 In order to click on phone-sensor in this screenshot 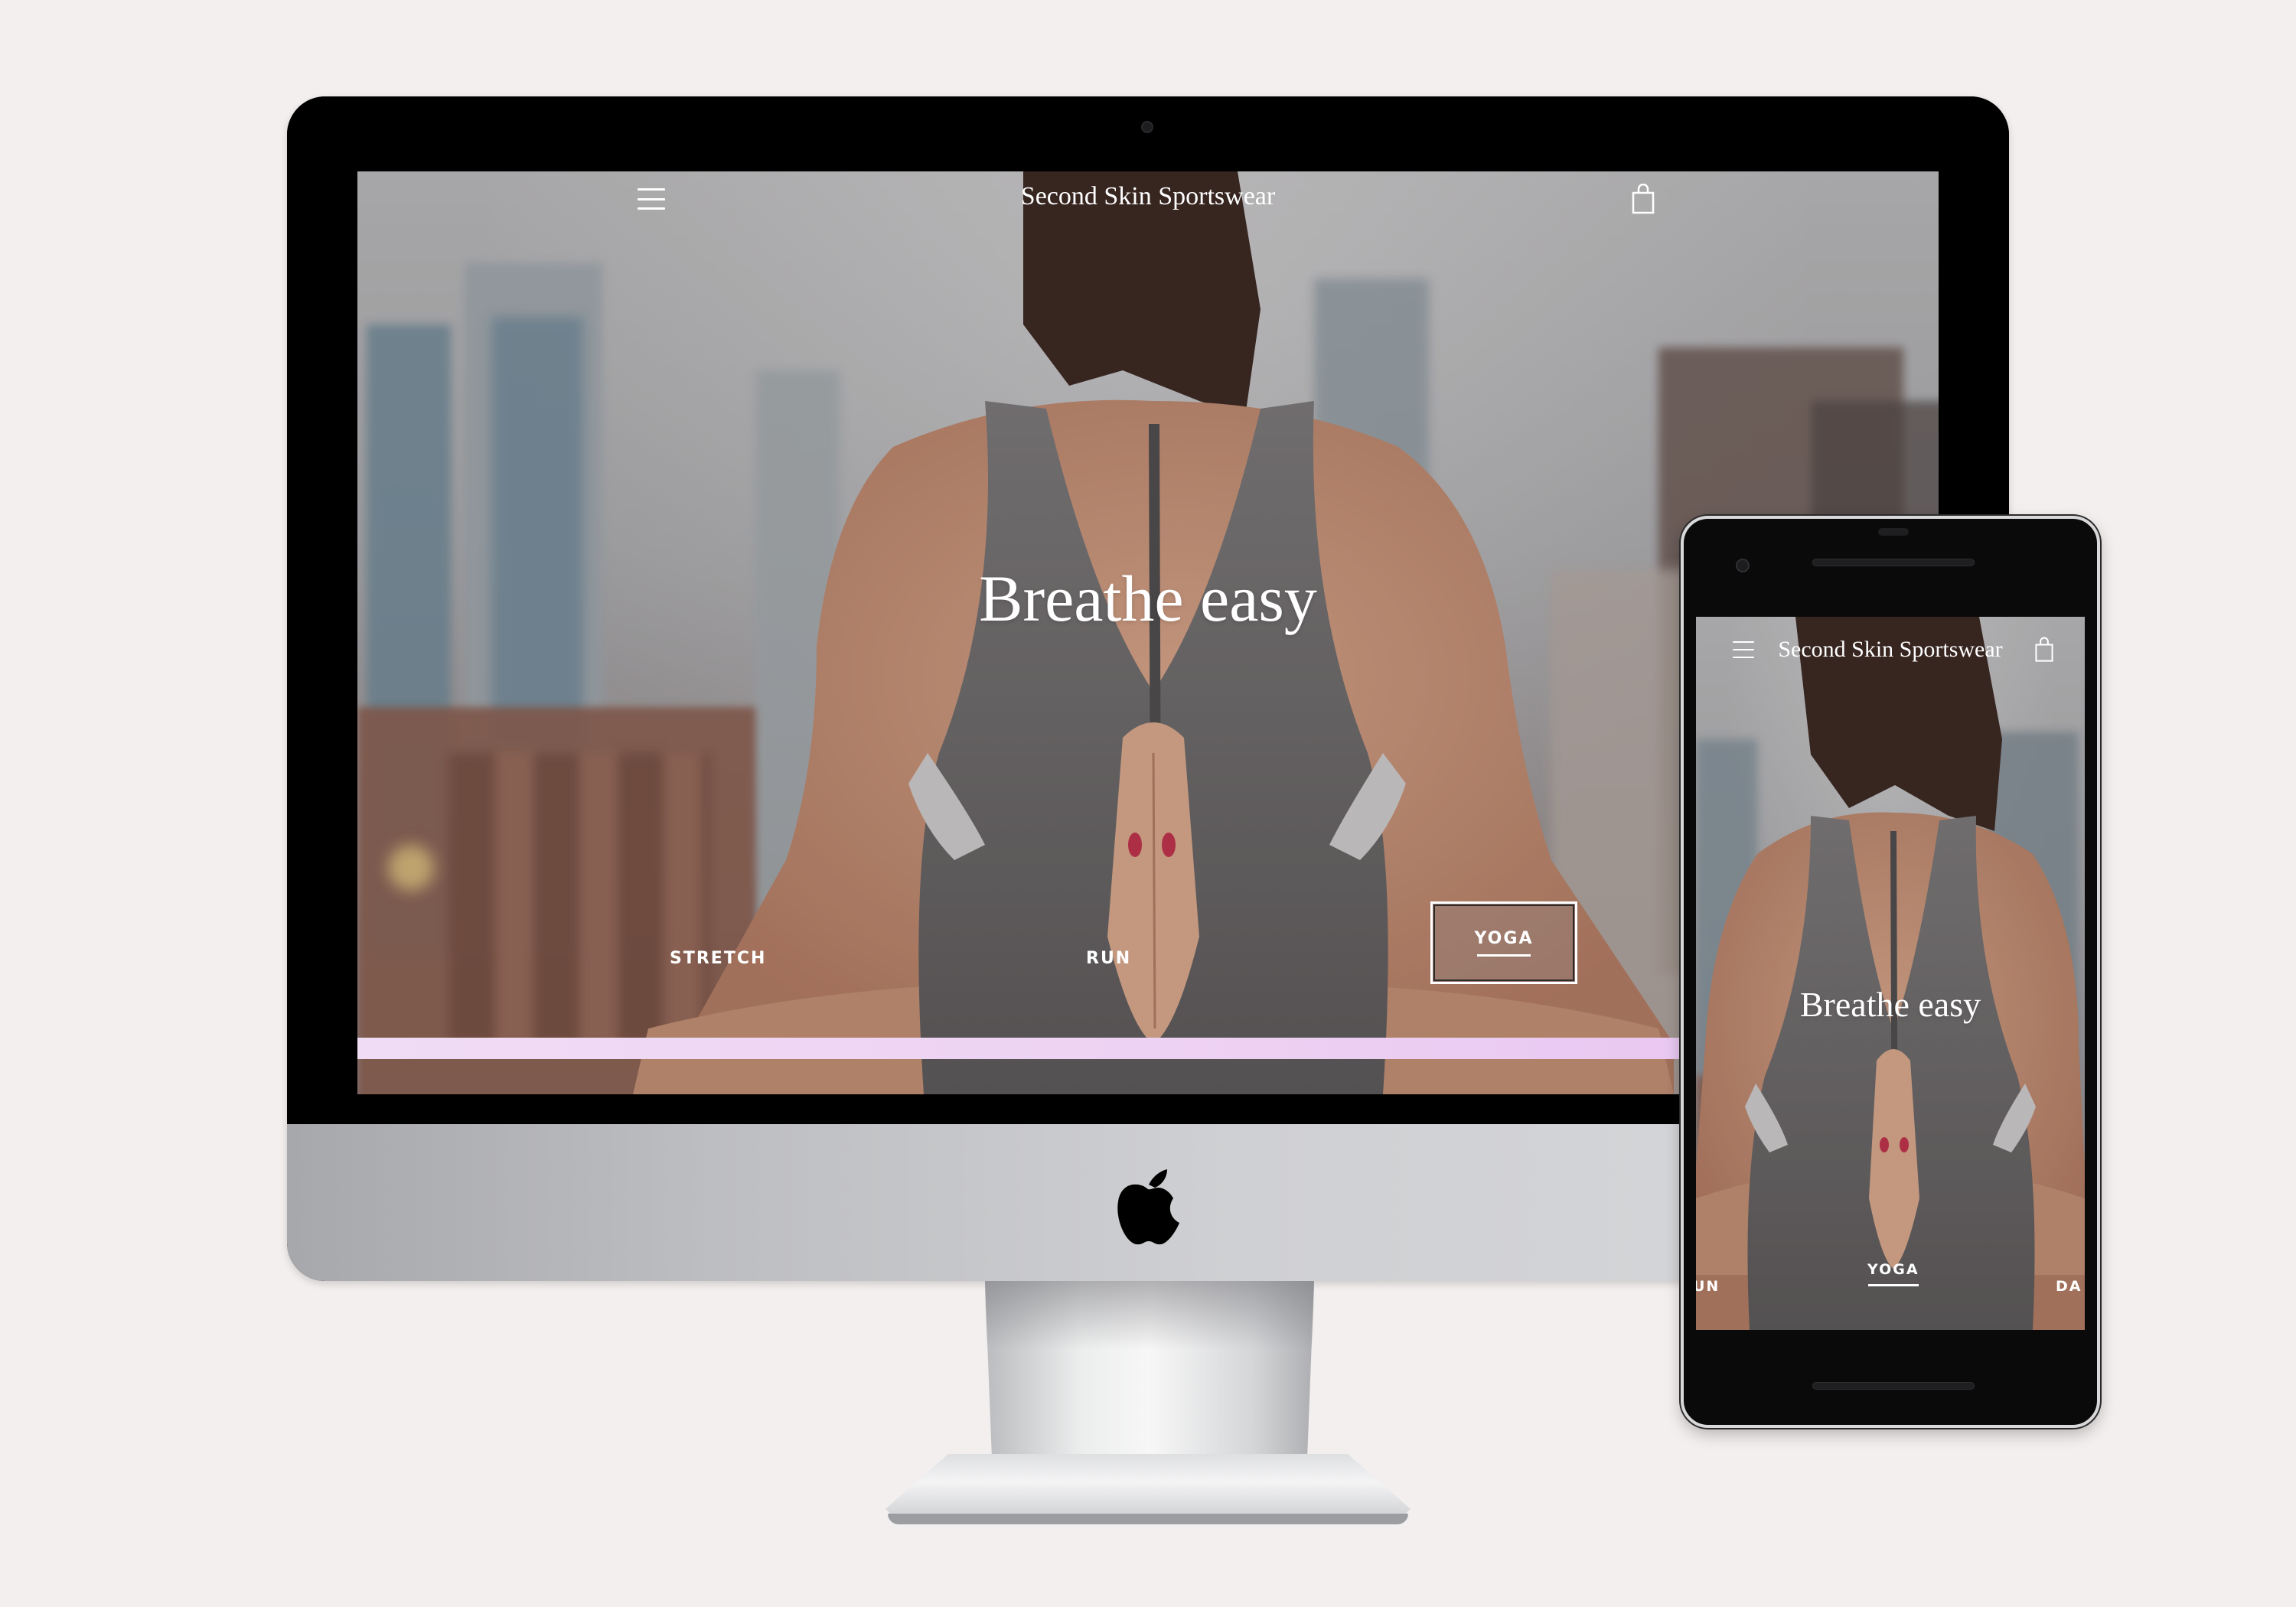, I will do `click(1893, 532)`.